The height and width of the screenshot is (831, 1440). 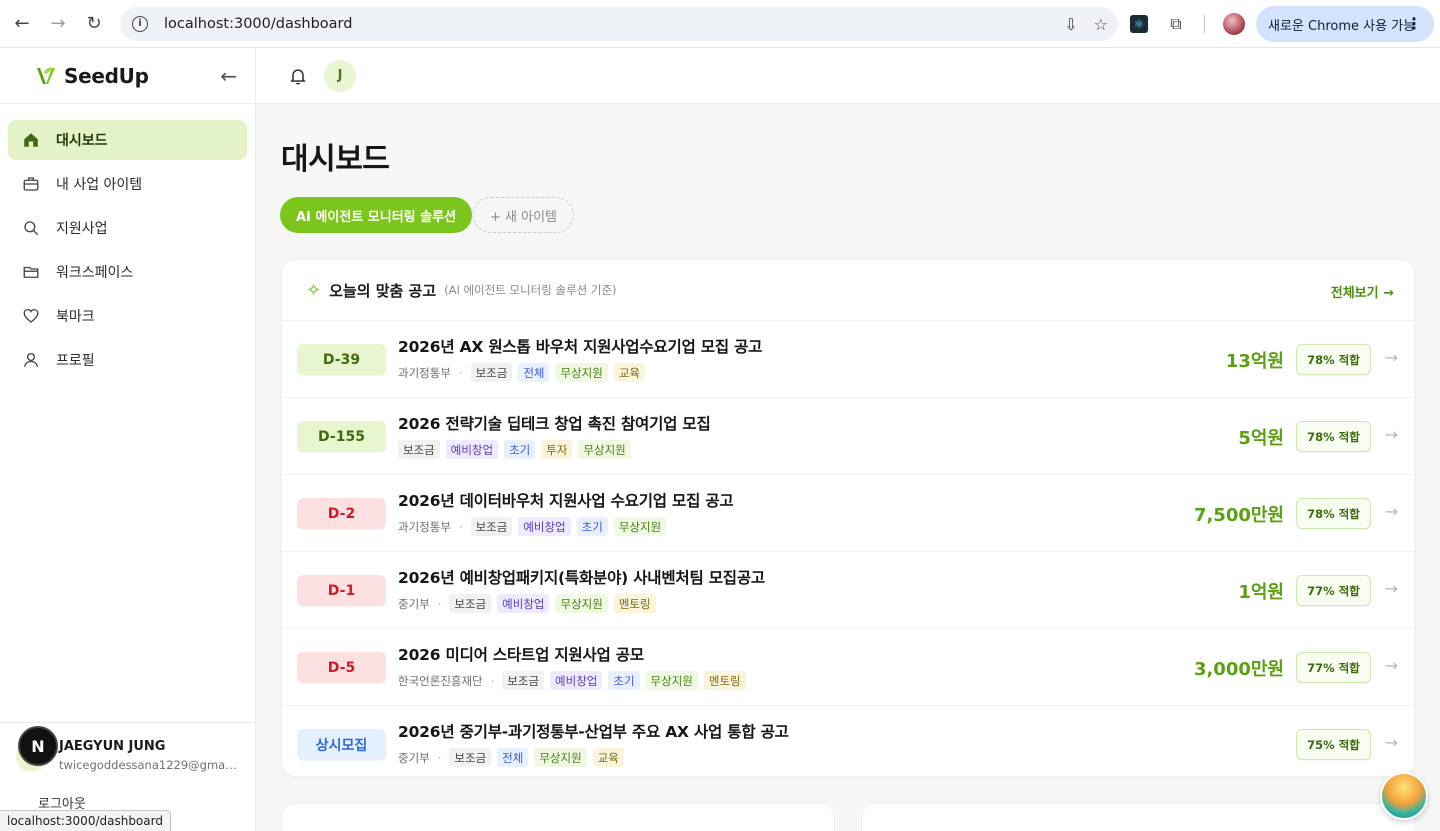 I want to click on more-menu-icon: ⋮, so click(x=1414, y=23).